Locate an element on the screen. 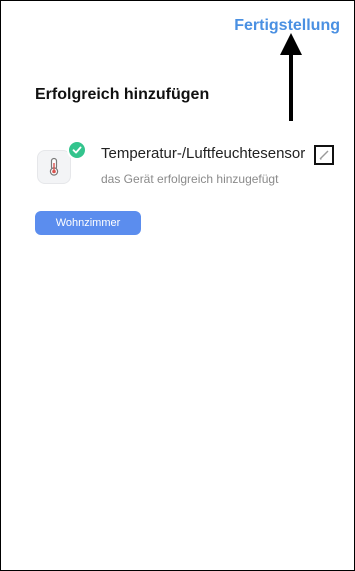 The image size is (355, 571). device-status: das Gerät erfolgreich hinzugefügt is located at coordinates (190, 179).